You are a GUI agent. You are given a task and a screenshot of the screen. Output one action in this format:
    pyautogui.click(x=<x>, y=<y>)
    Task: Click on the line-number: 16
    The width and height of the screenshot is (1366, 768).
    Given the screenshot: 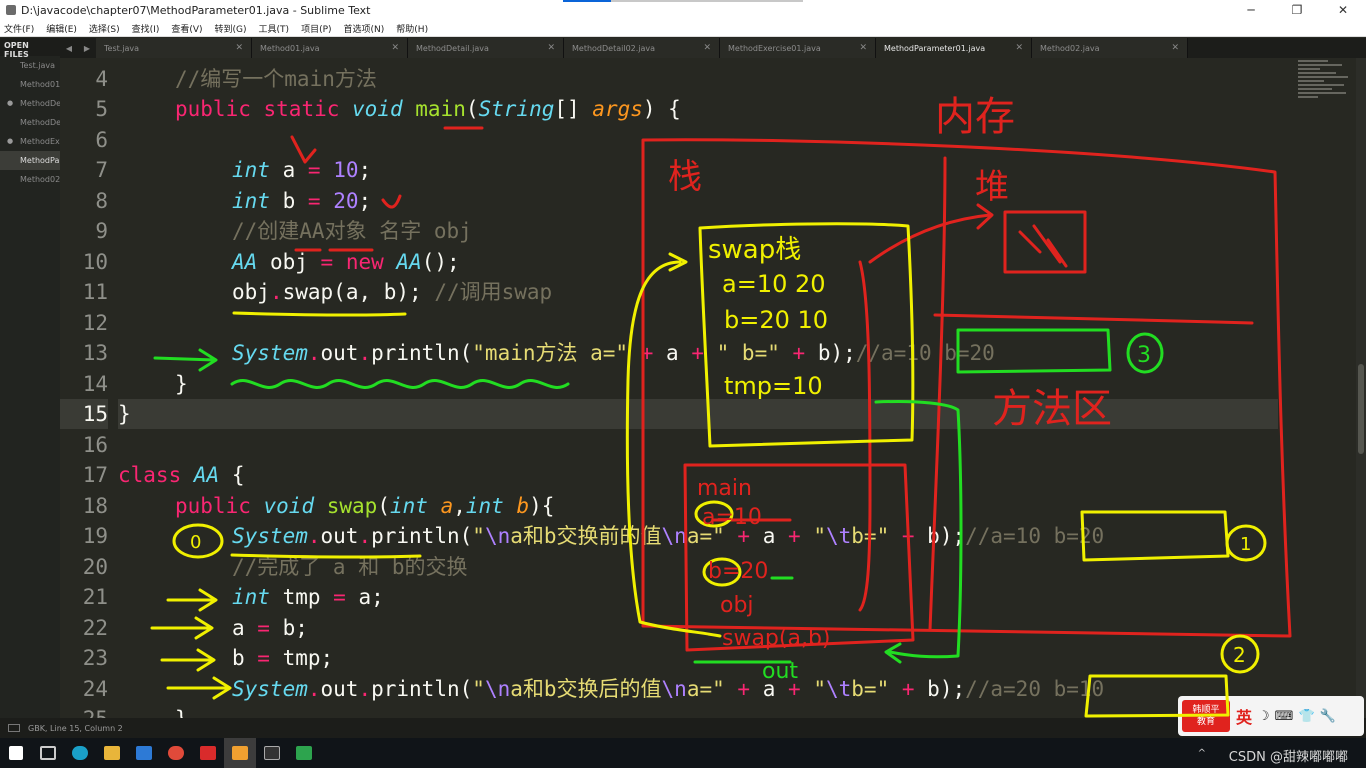 What is the action you would take?
    pyautogui.click(x=95, y=445)
    